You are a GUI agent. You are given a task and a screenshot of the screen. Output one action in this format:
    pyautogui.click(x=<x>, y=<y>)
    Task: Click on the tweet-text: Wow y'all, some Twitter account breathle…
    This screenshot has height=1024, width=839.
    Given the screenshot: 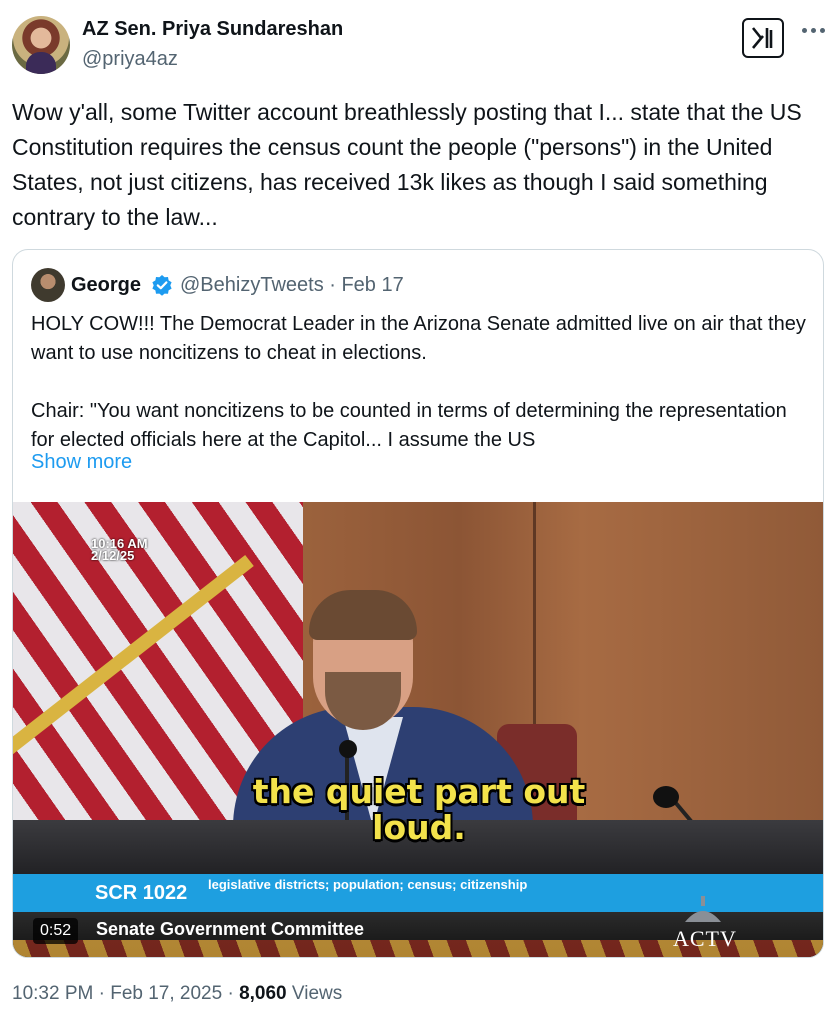 What is the action you would take?
    pyautogui.click(x=407, y=164)
    